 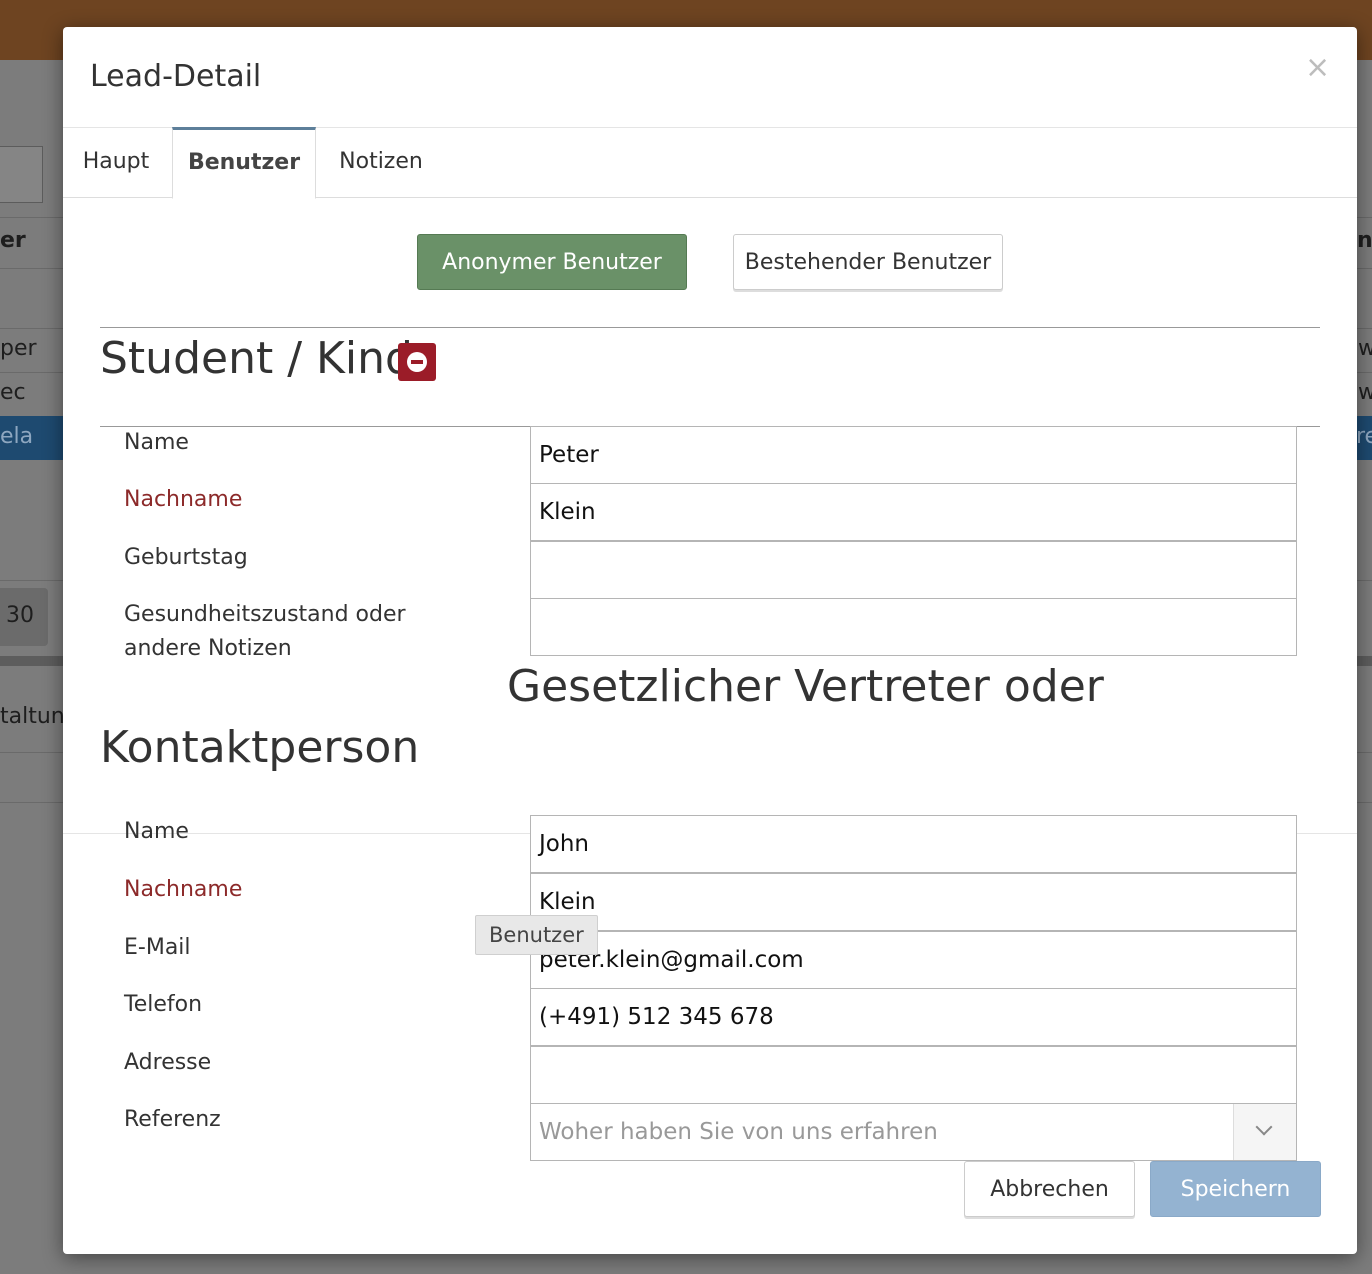 I want to click on reference-dropdown-toggle, so click(x=1264, y=1132).